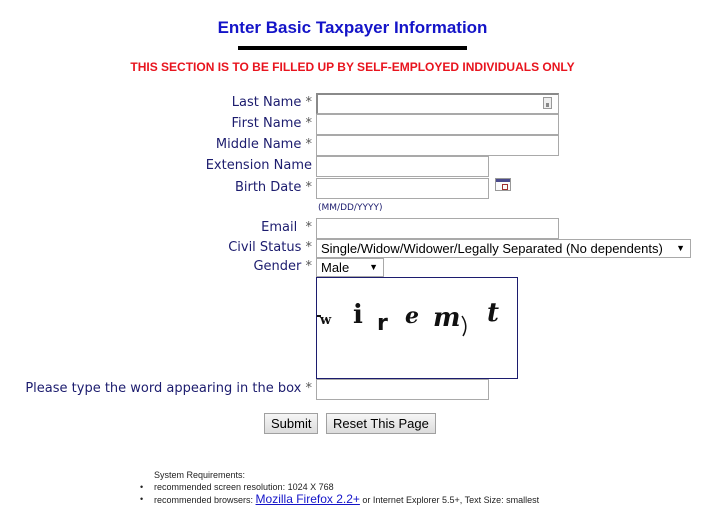  I want to click on captcha-noise, so click(464, 326).